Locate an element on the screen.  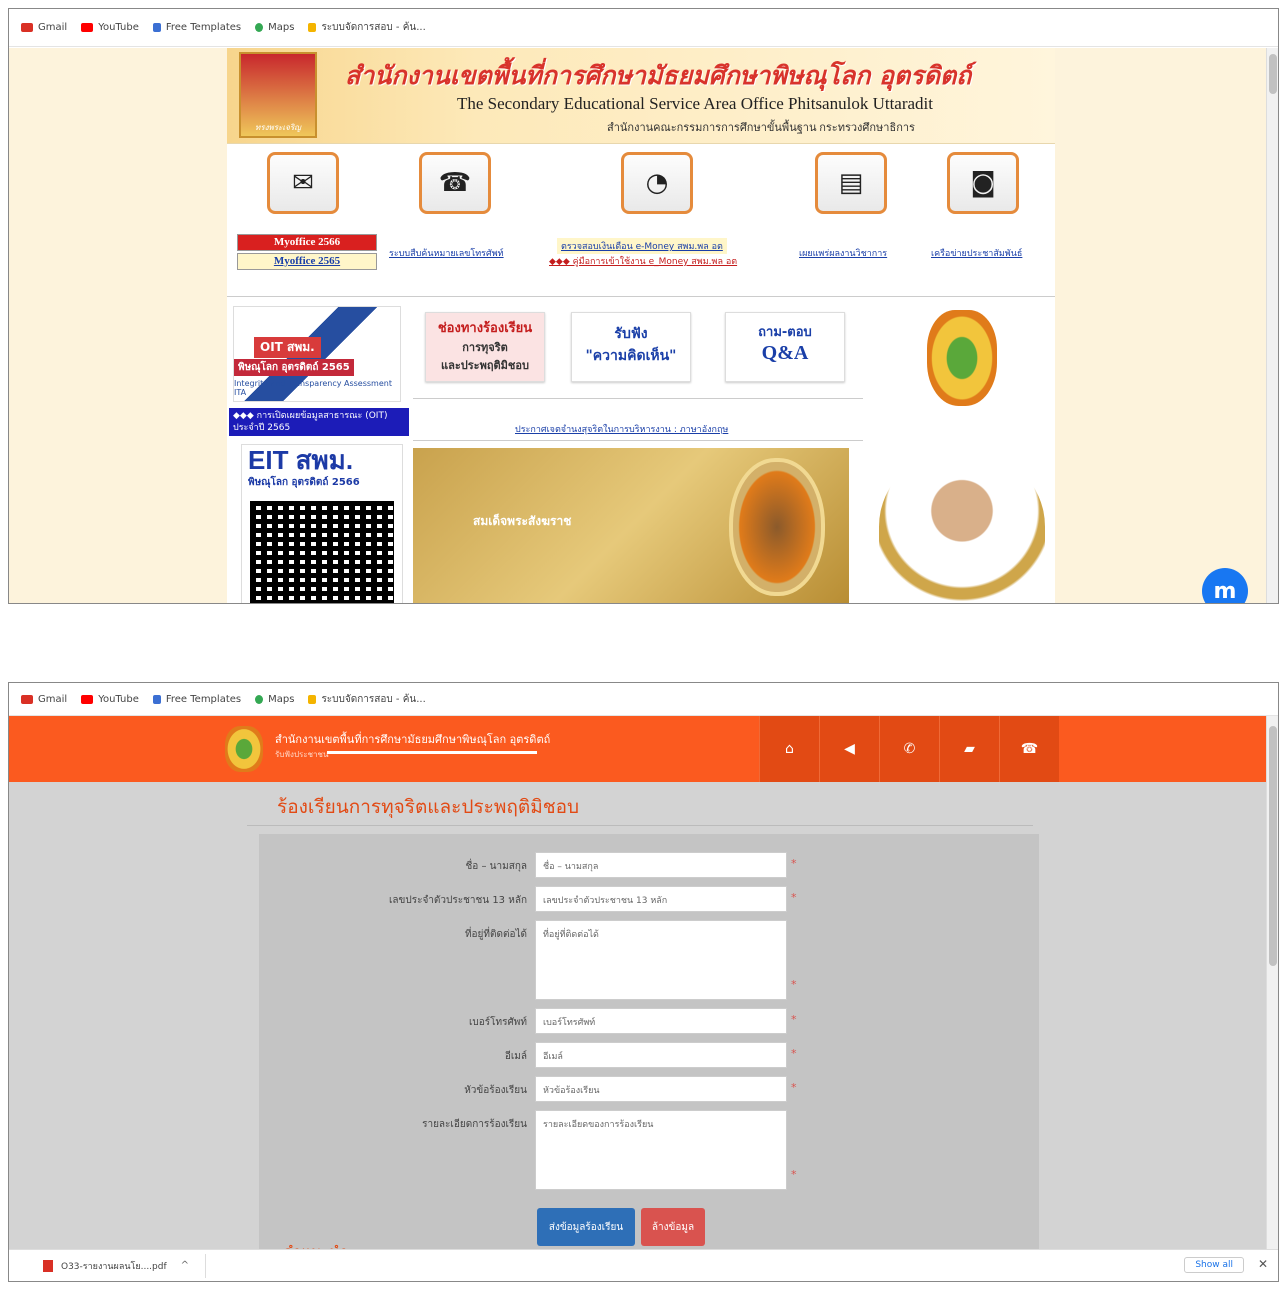
oit-badge: OIT สพม. is located at coordinates (287, 347).